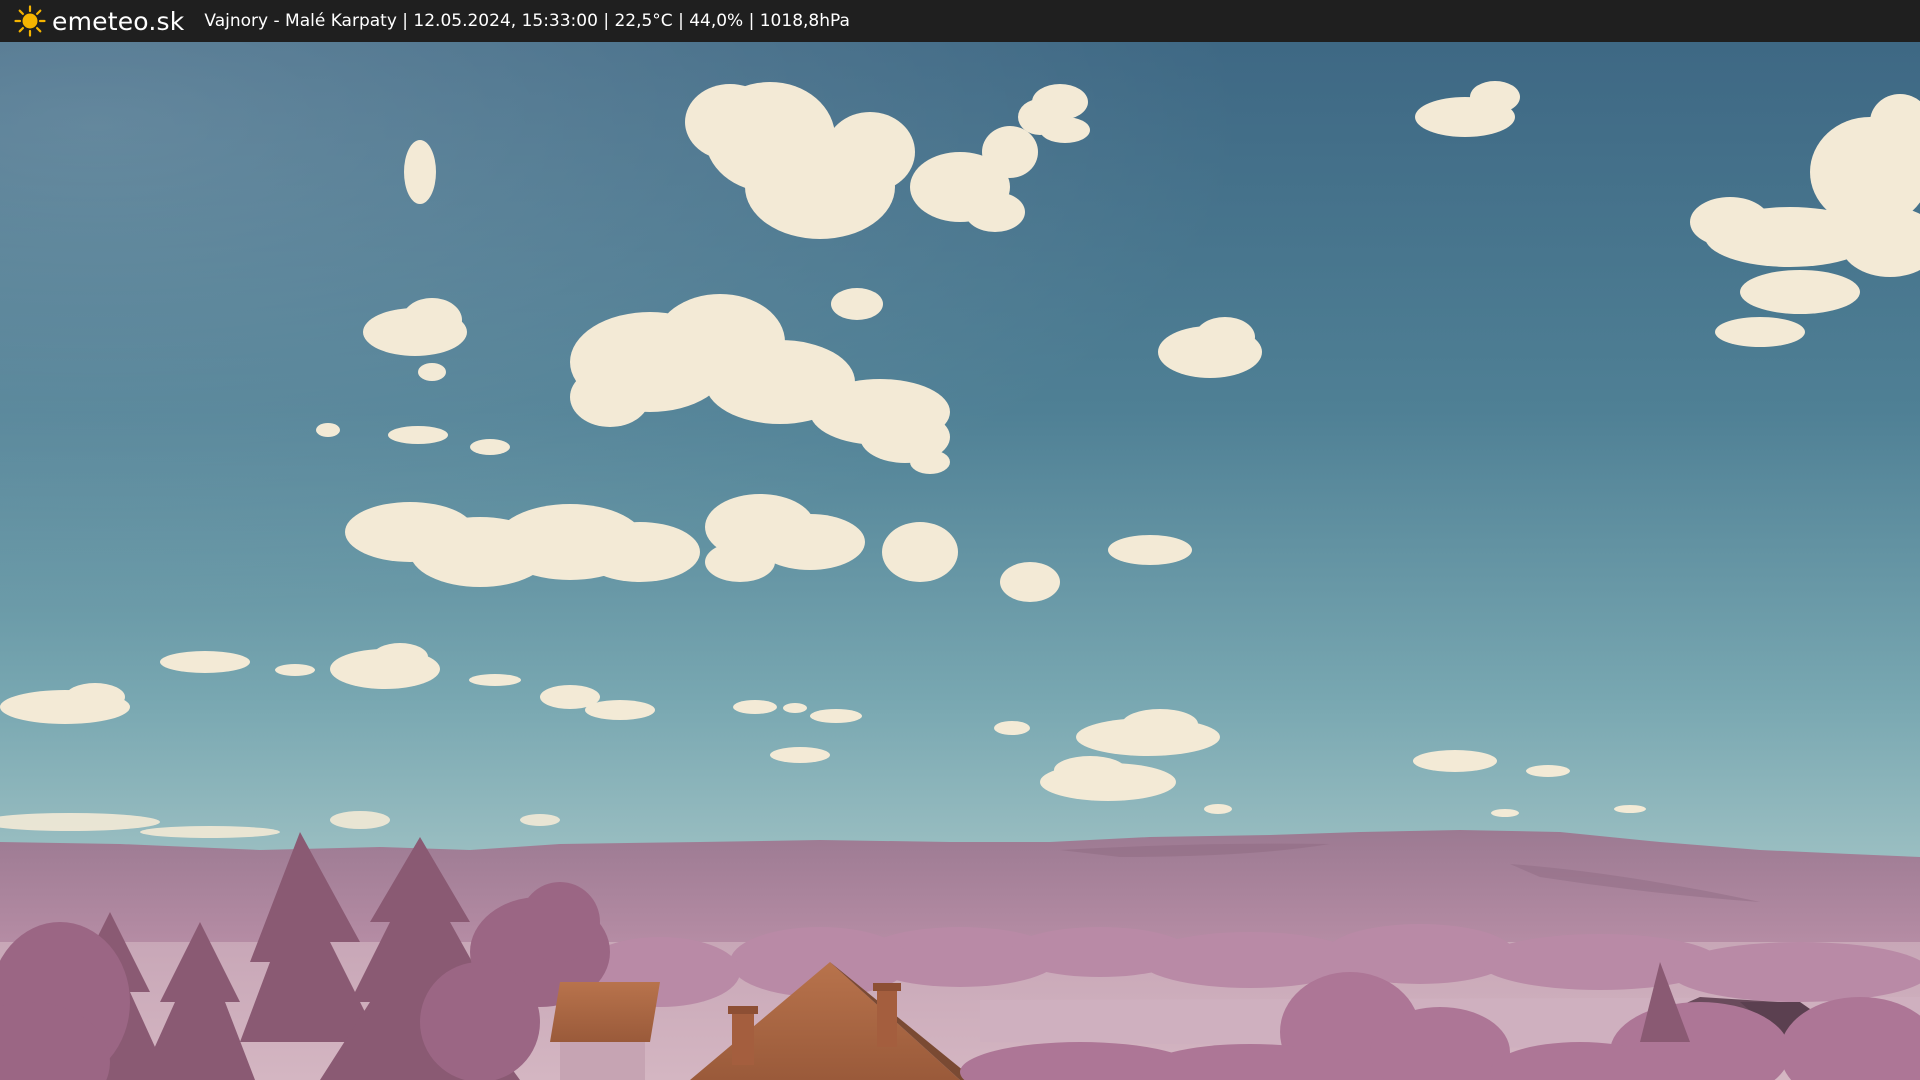  What do you see at coordinates (30, 21) in the screenshot?
I see `sun-icon` at bounding box center [30, 21].